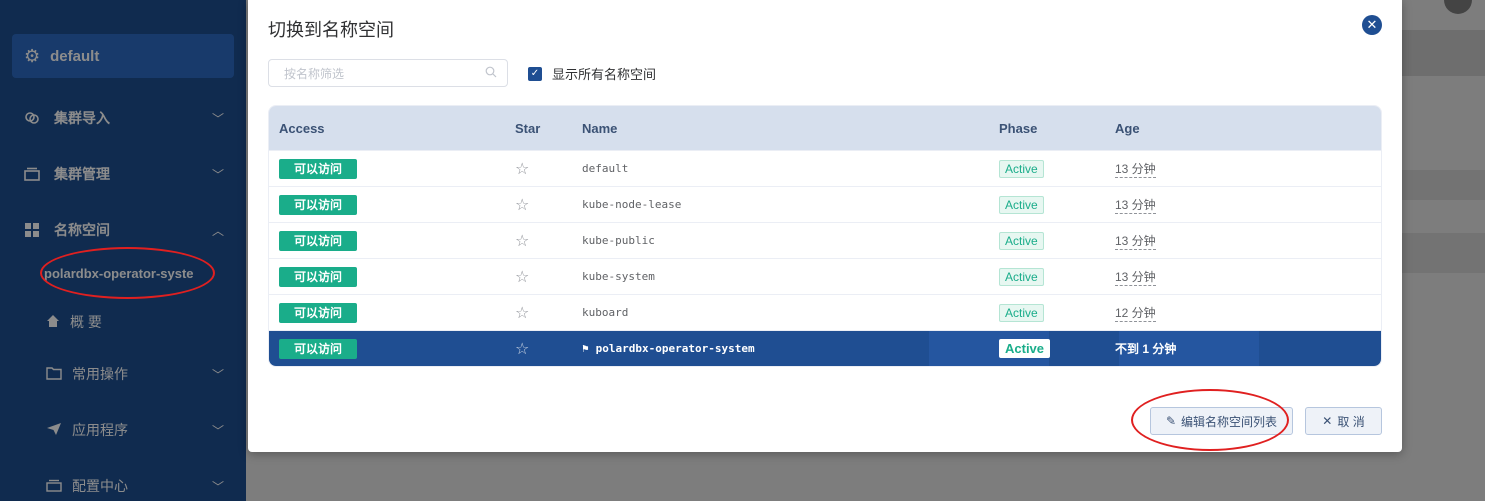 The width and height of the screenshot is (1485, 501). What do you see at coordinates (1135, 313) in the screenshot?
I see `age-value: 12 分钟` at bounding box center [1135, 313].